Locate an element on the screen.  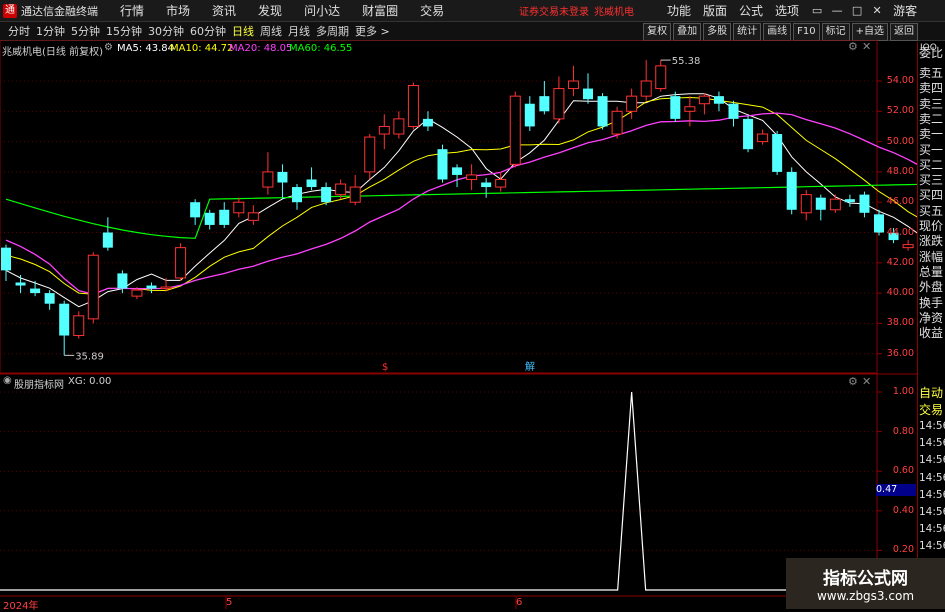
side-item: 卖二 is located at coordinates (932, 119).